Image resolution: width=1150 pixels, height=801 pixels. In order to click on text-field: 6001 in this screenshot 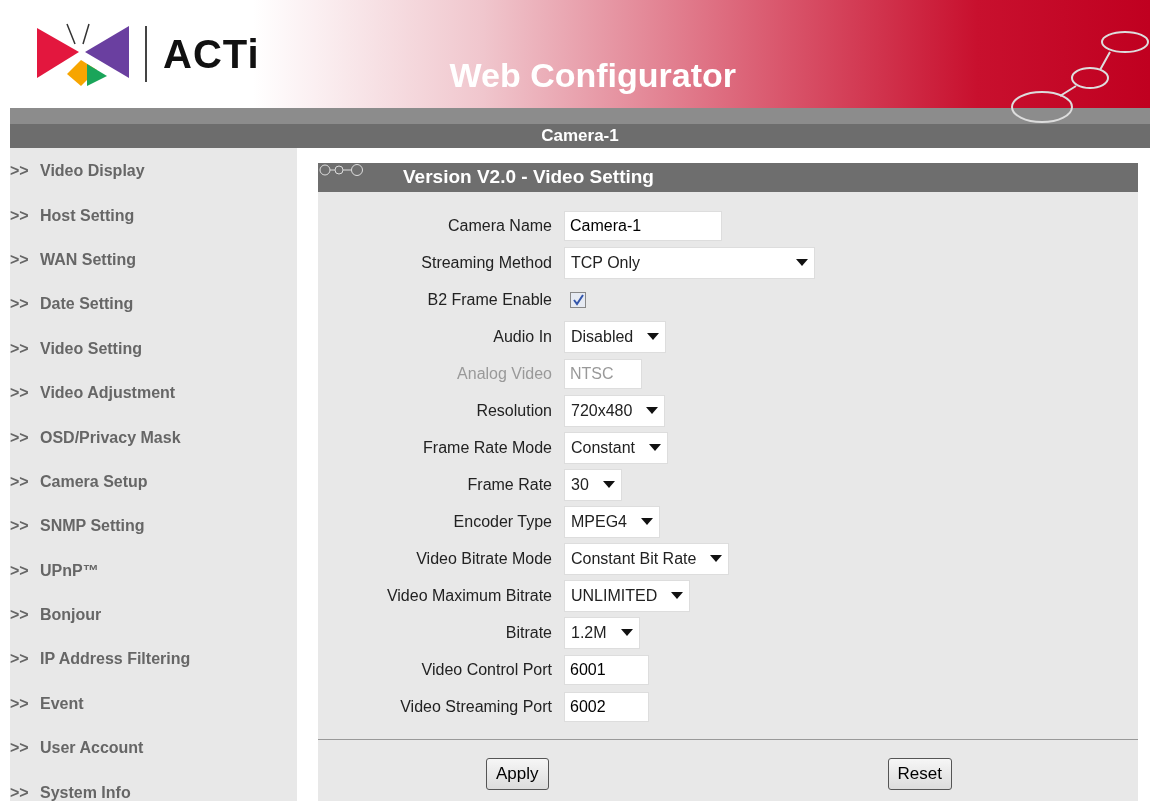, I will do `click(606, 669)`.